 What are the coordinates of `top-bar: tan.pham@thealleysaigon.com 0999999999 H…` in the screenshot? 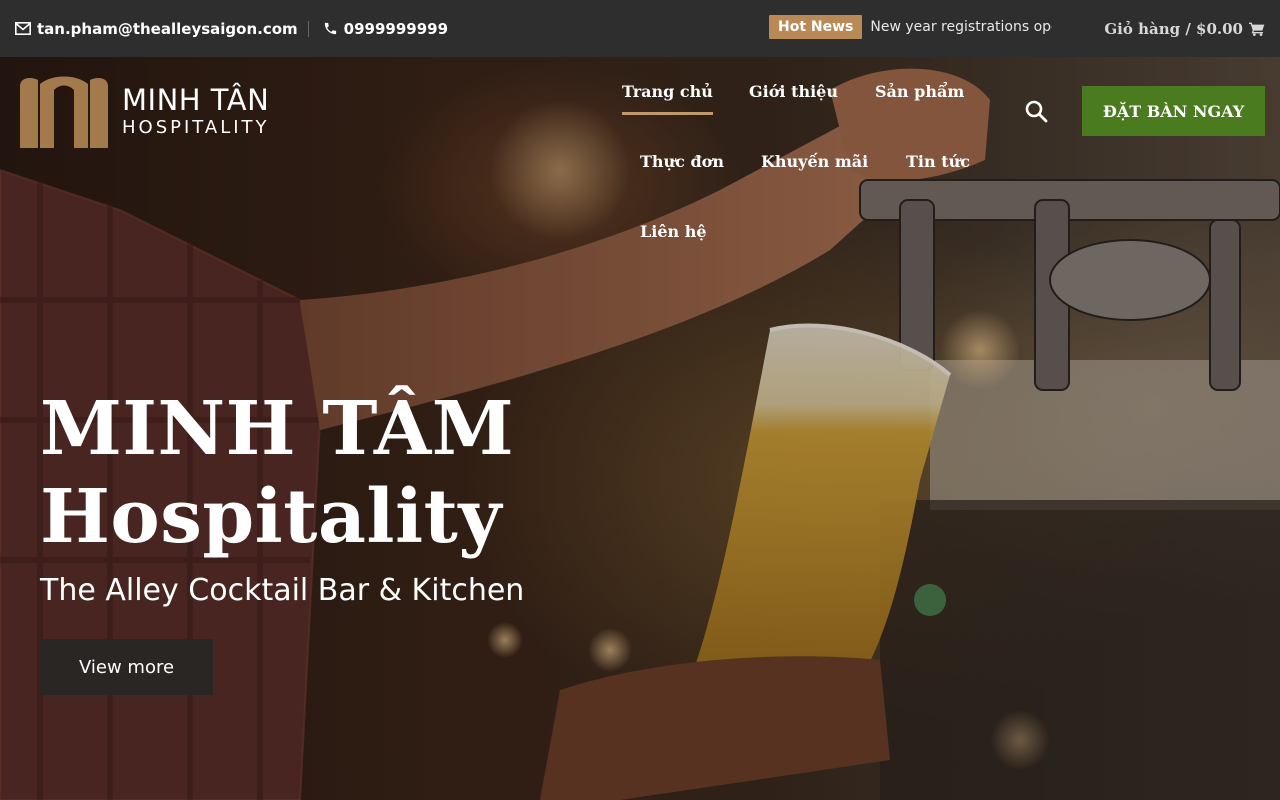 It's located at (640, 28).